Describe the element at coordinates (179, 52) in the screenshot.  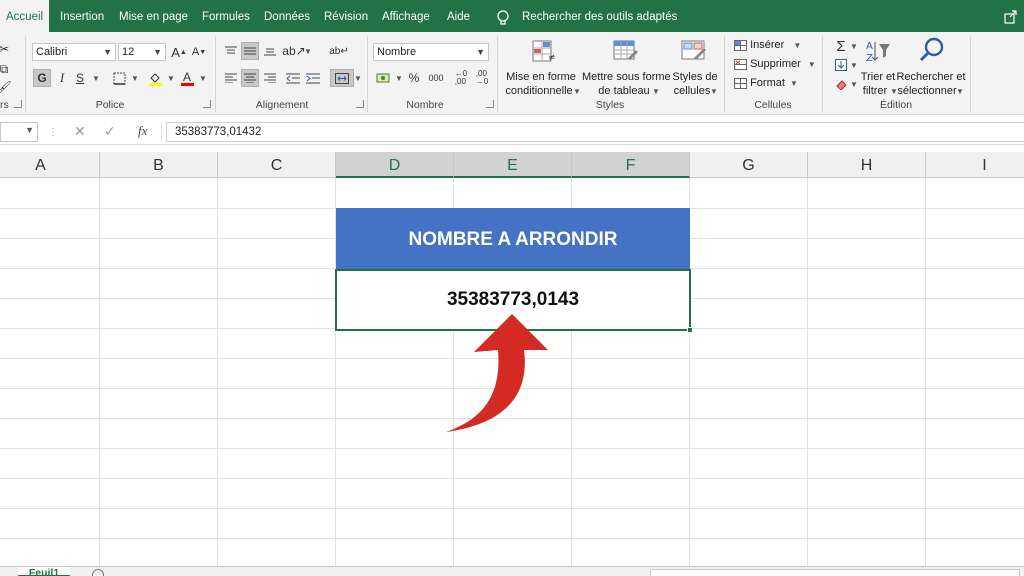
I see `grow-font-button: A ▲` at that location.